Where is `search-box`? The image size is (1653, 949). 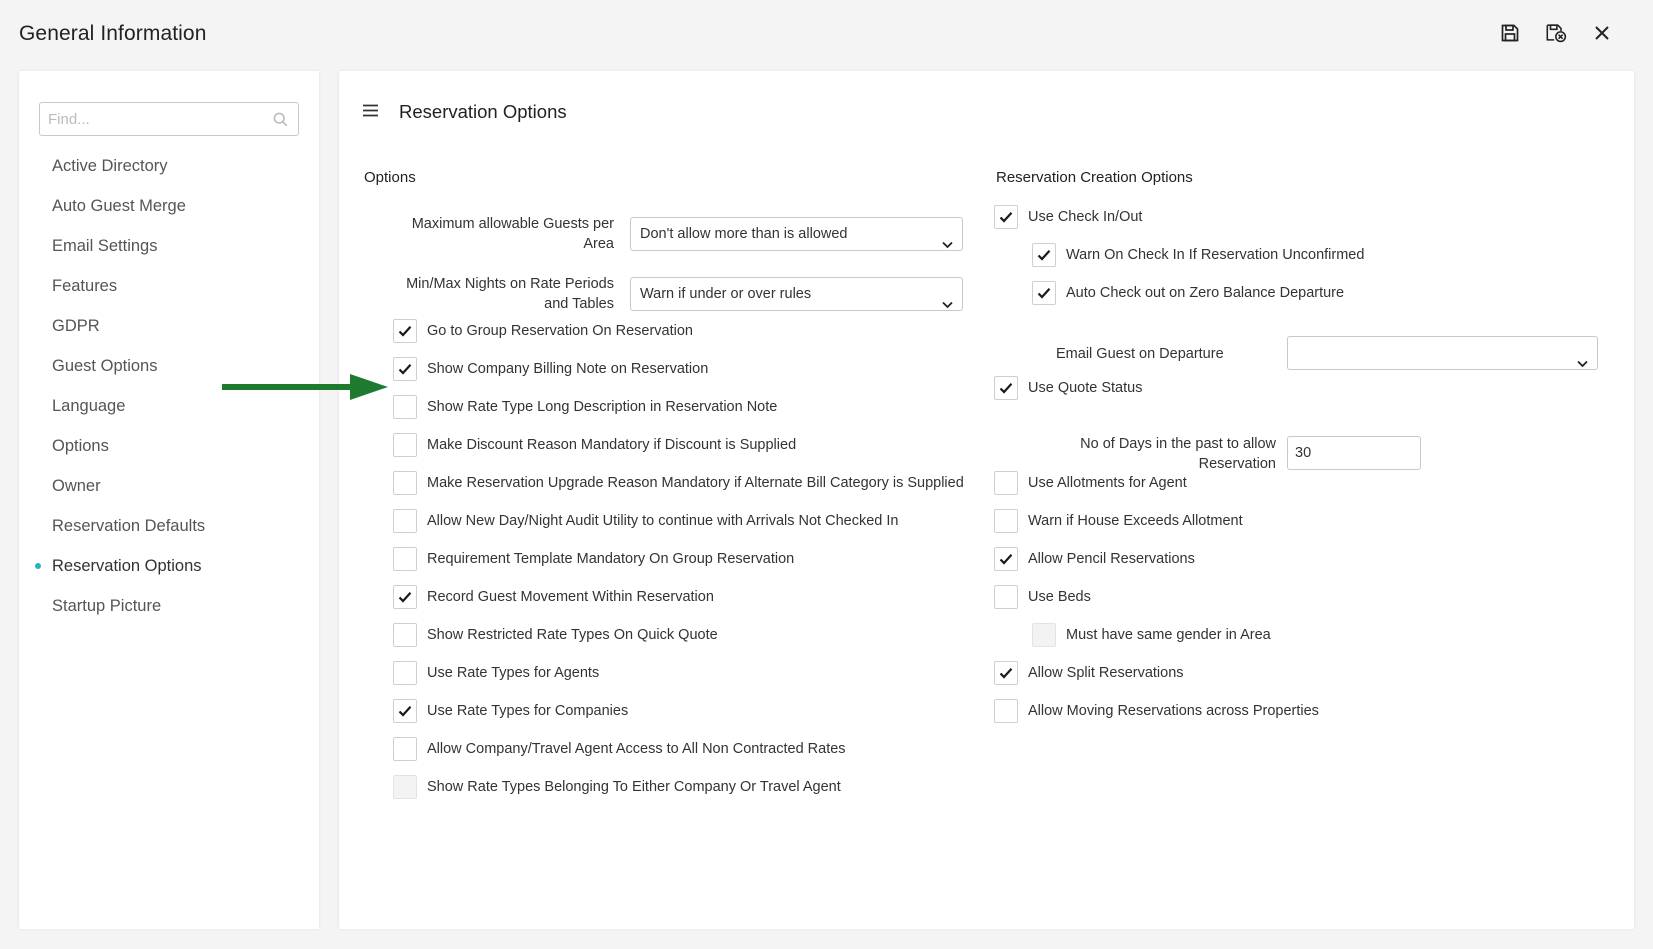
search-box is located at coordinates (169, 119).